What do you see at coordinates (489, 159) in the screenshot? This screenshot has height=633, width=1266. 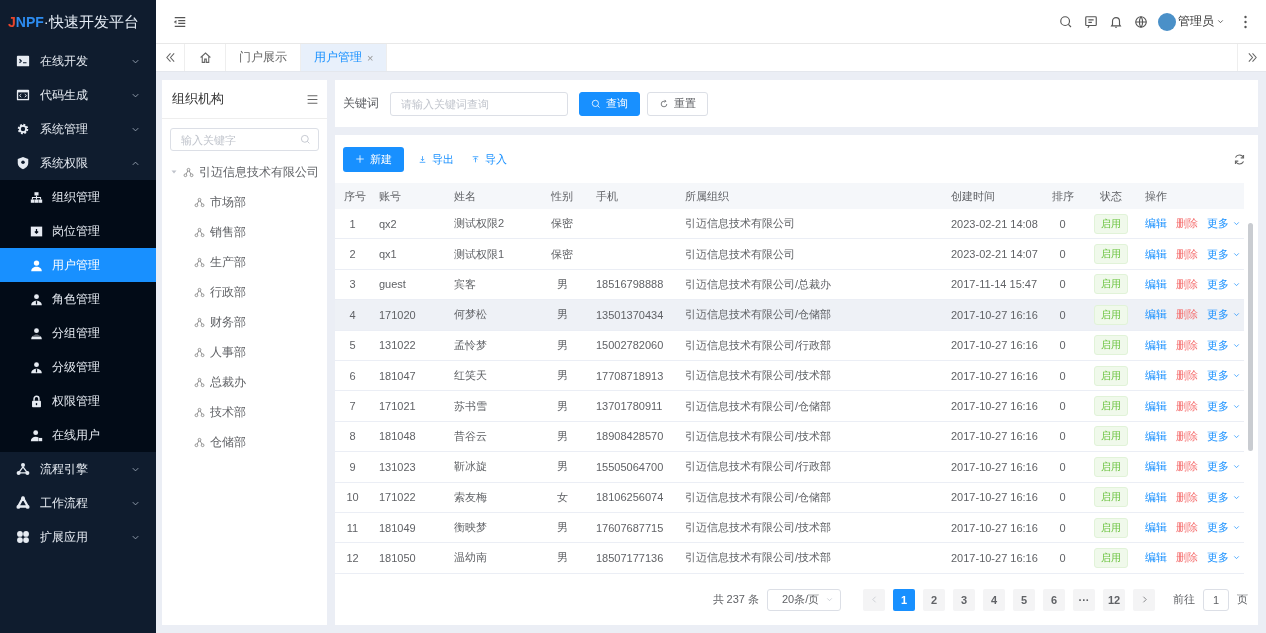 I see `import-link: 导入` at bounding box center [489, 159].